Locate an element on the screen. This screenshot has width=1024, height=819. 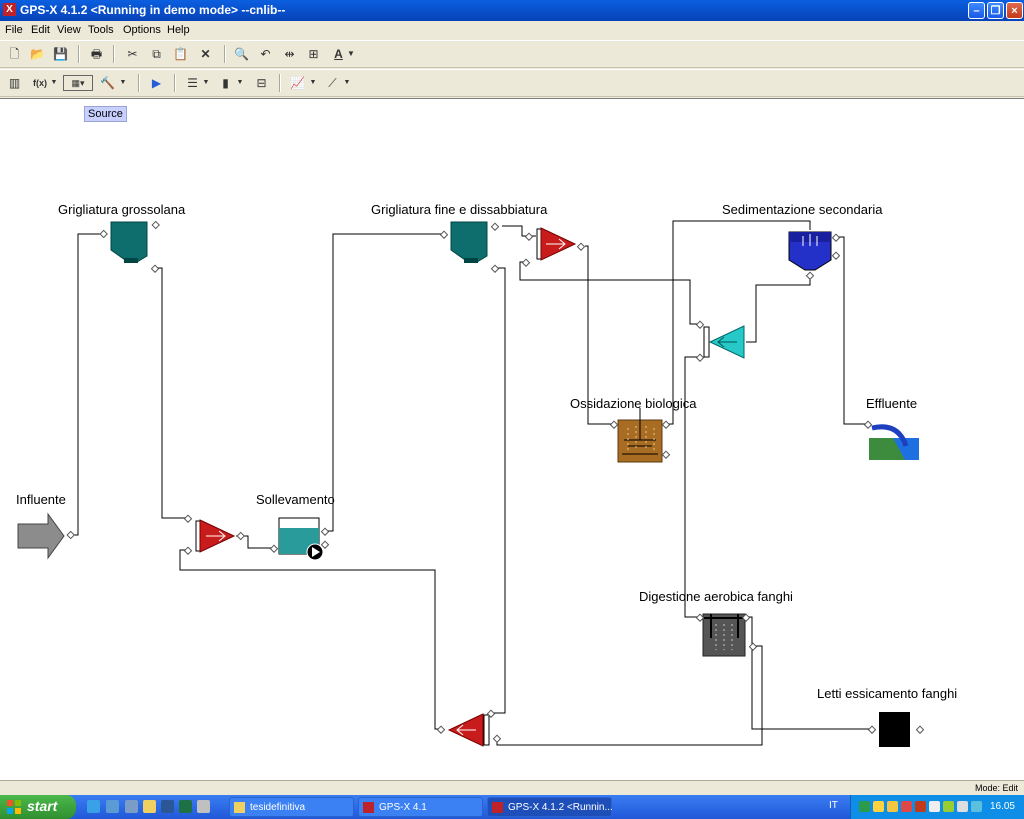
security-icon is located at coordinates (878, 806).